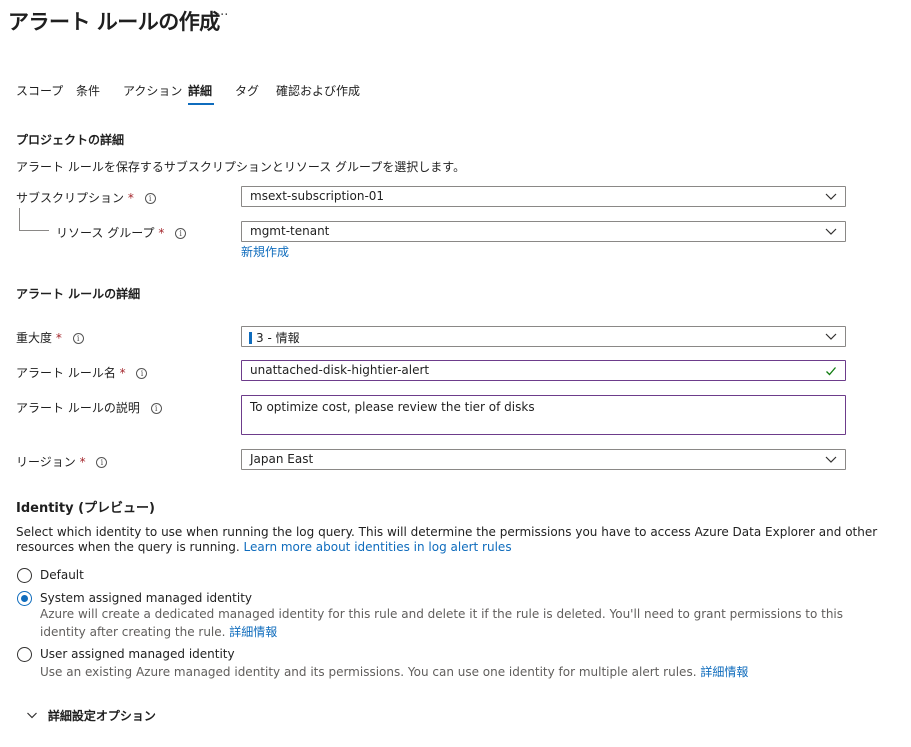 This screenshot has width=911, height=747. I want to click on severity-label: 重大度 * i, so click(50, 337).